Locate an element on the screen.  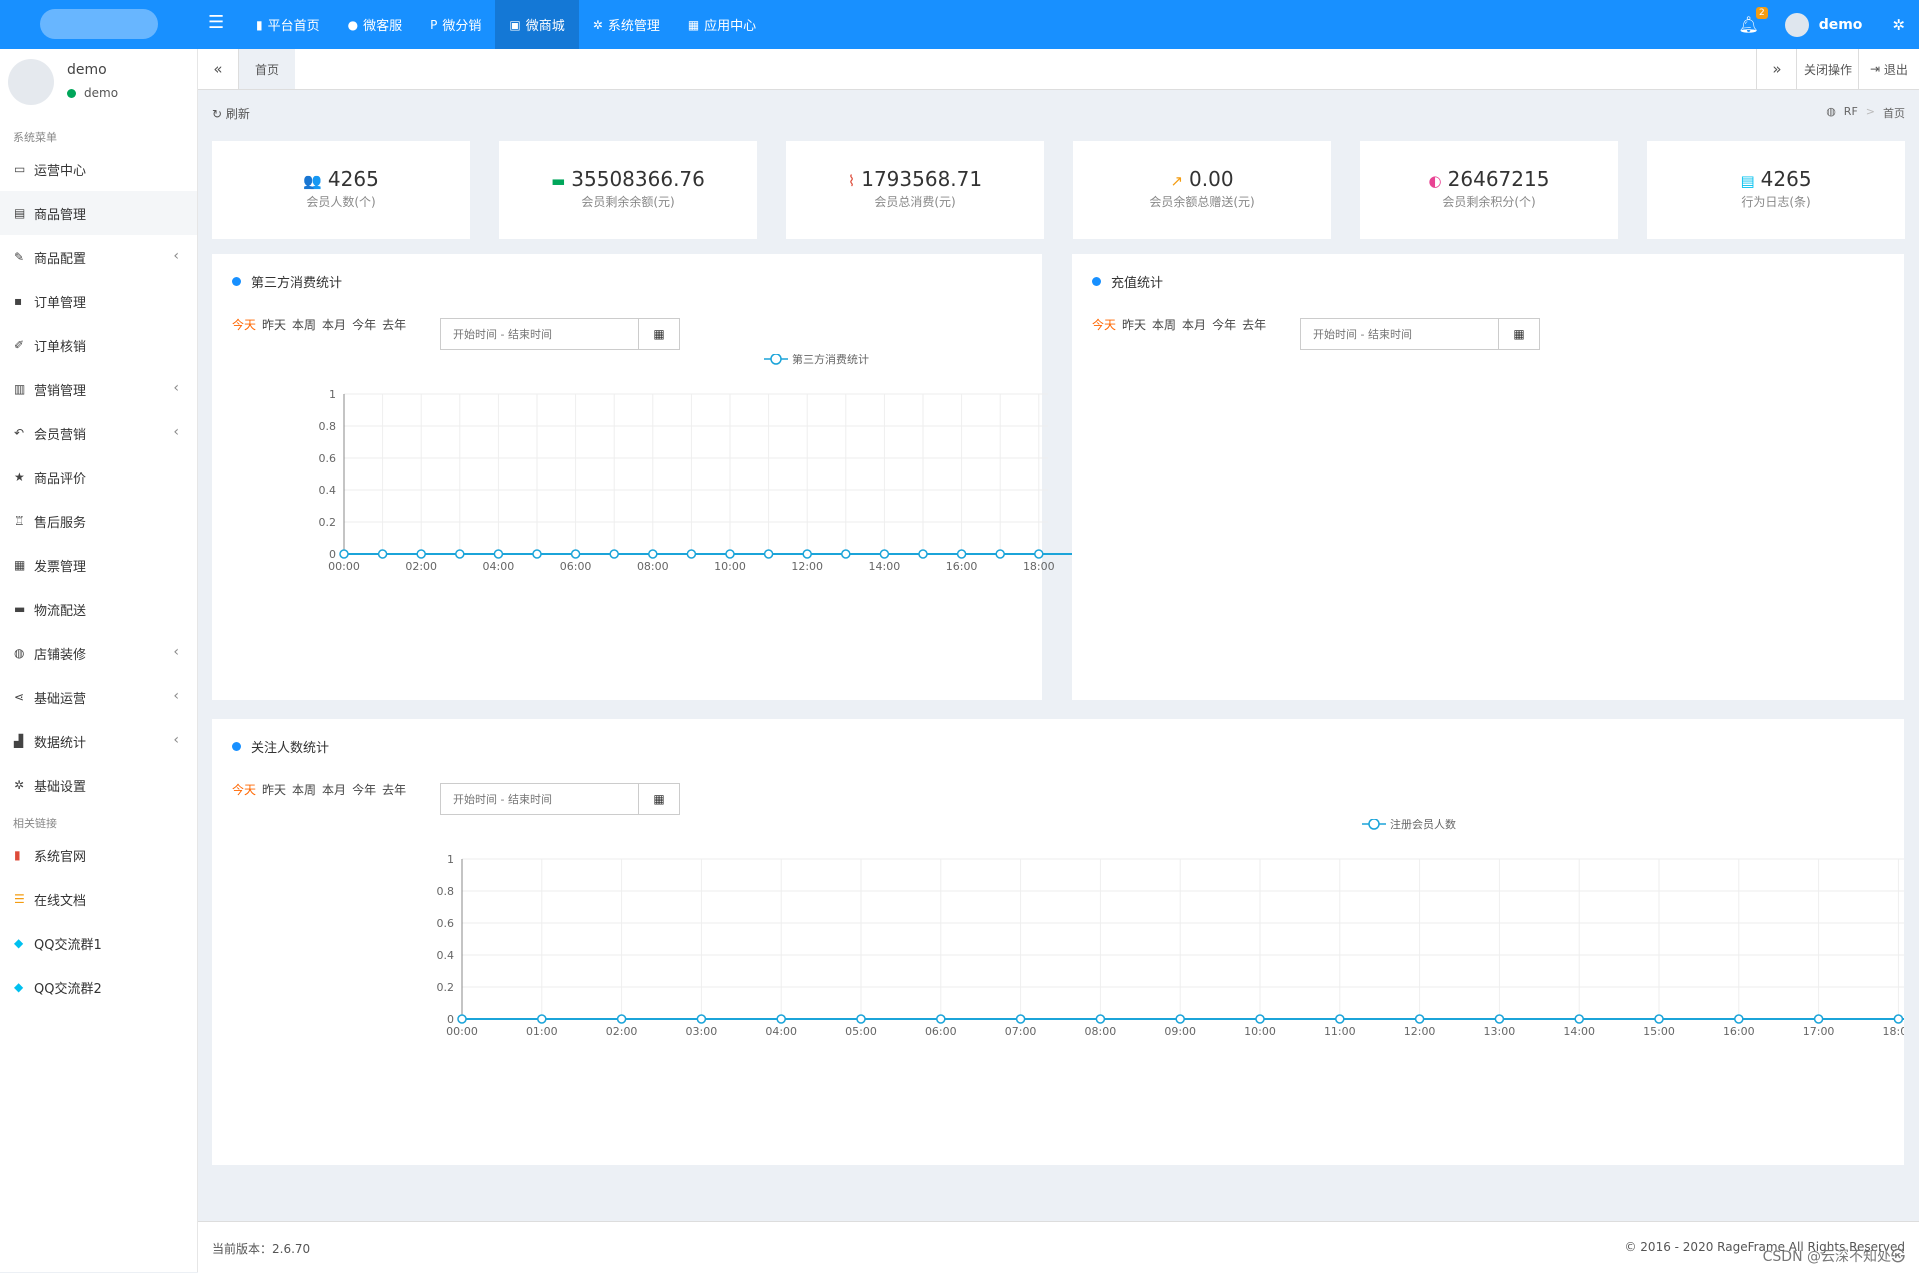
recharge-date-input is located at coordinates (1399, 334).